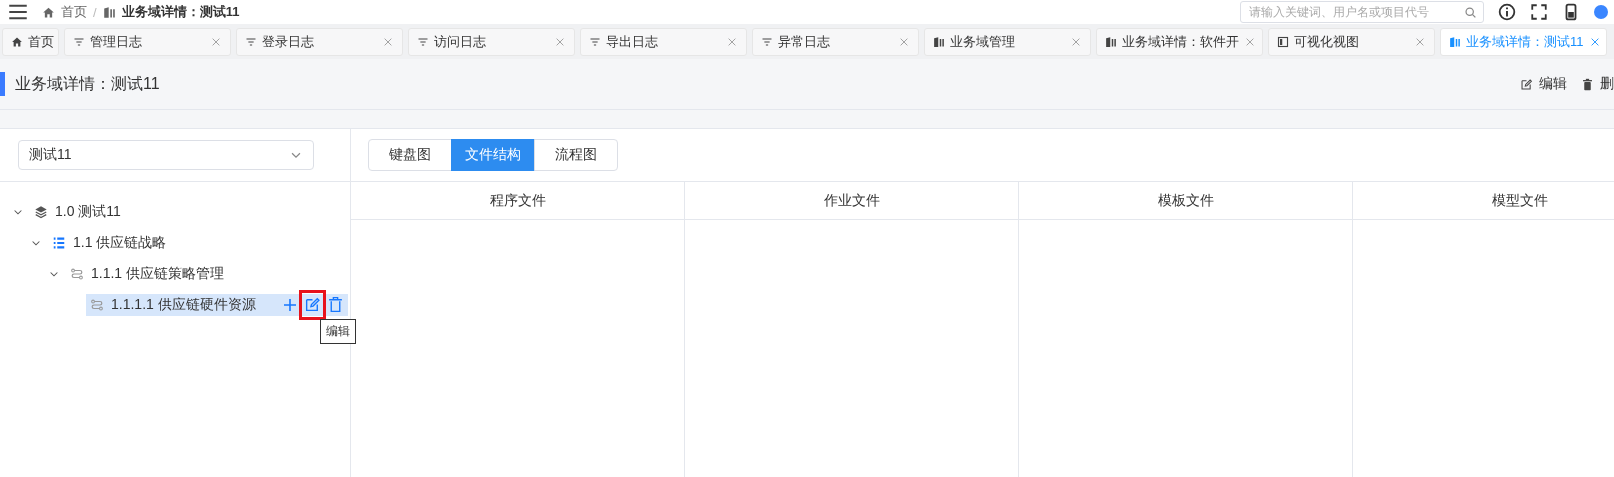 This screenshot has height=477, width=1614. What do you see at coordinates (30, 42) in the screenshot?
I see `tab: 首页` at bounding box center [30, 42].